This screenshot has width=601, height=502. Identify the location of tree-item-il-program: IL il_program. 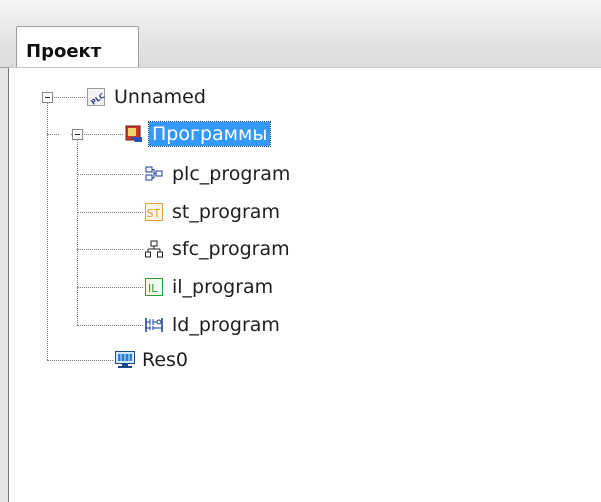
(210, 287).